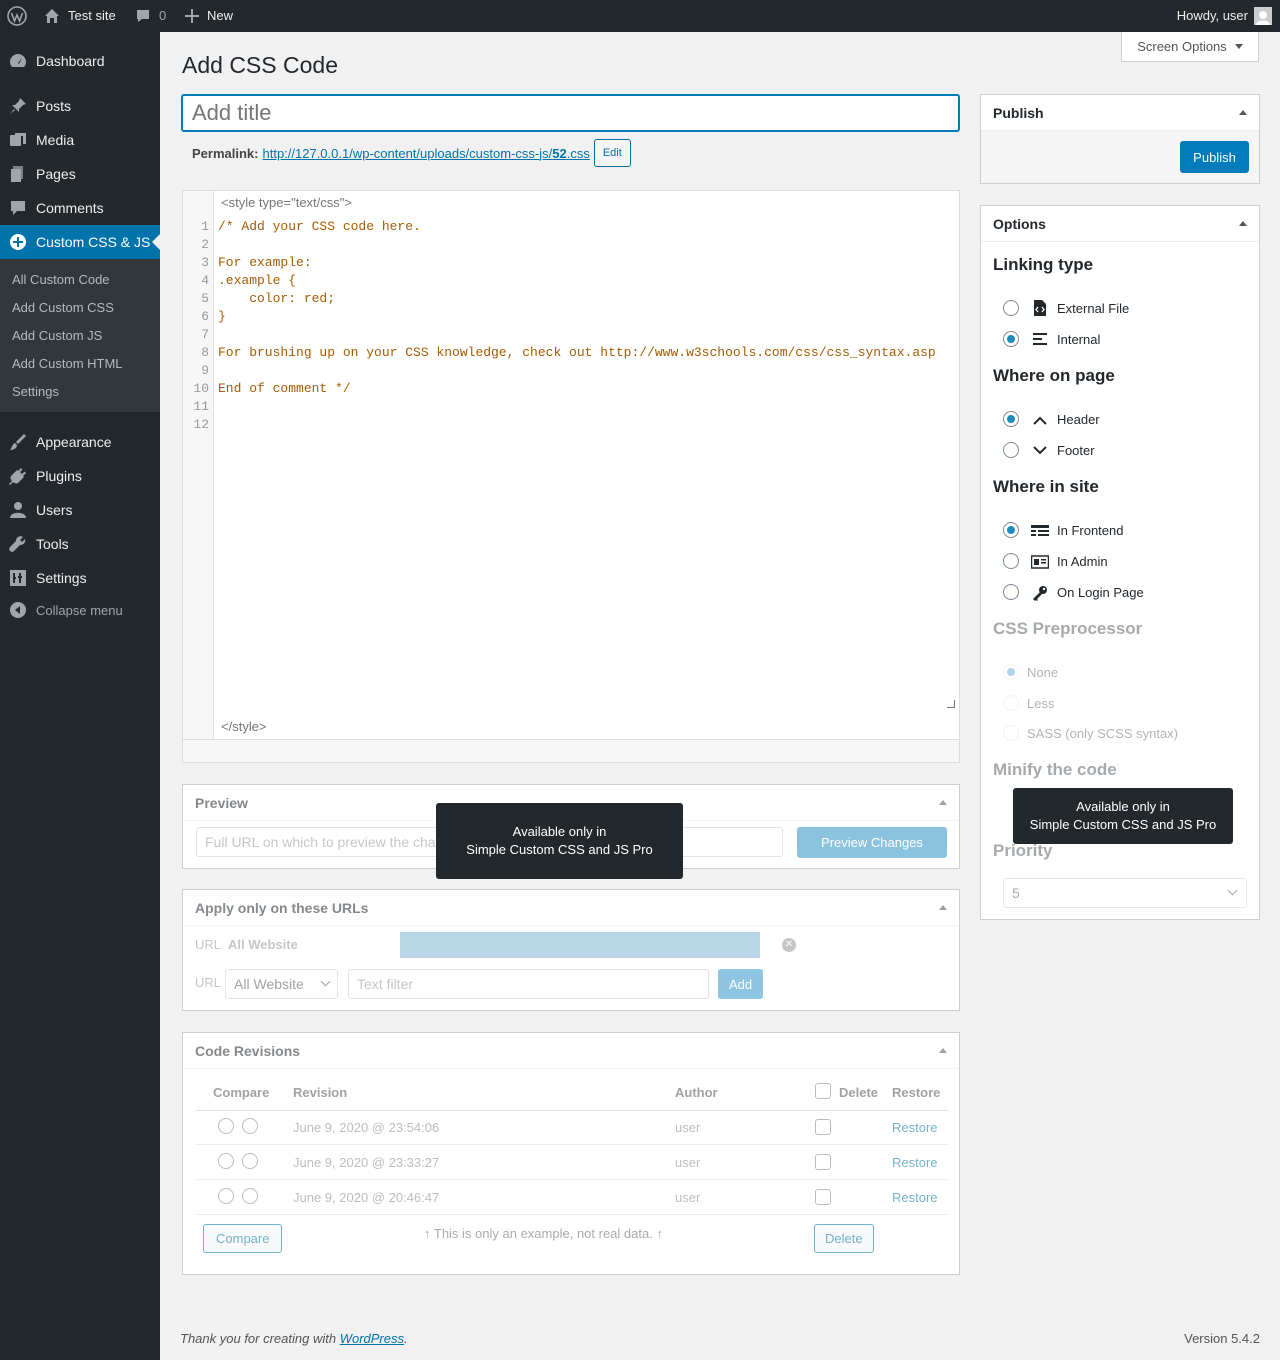 The width and height of the screenshot is (1280, 1360). Describe the element at coordinates (61, 279) in the screenshot. I see `submenu-all-custom-code: All Custom Code` at that location.